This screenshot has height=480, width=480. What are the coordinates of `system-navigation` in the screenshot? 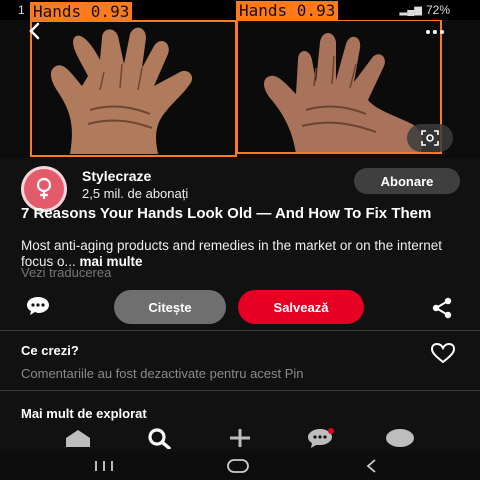 It's located at (240, 466).